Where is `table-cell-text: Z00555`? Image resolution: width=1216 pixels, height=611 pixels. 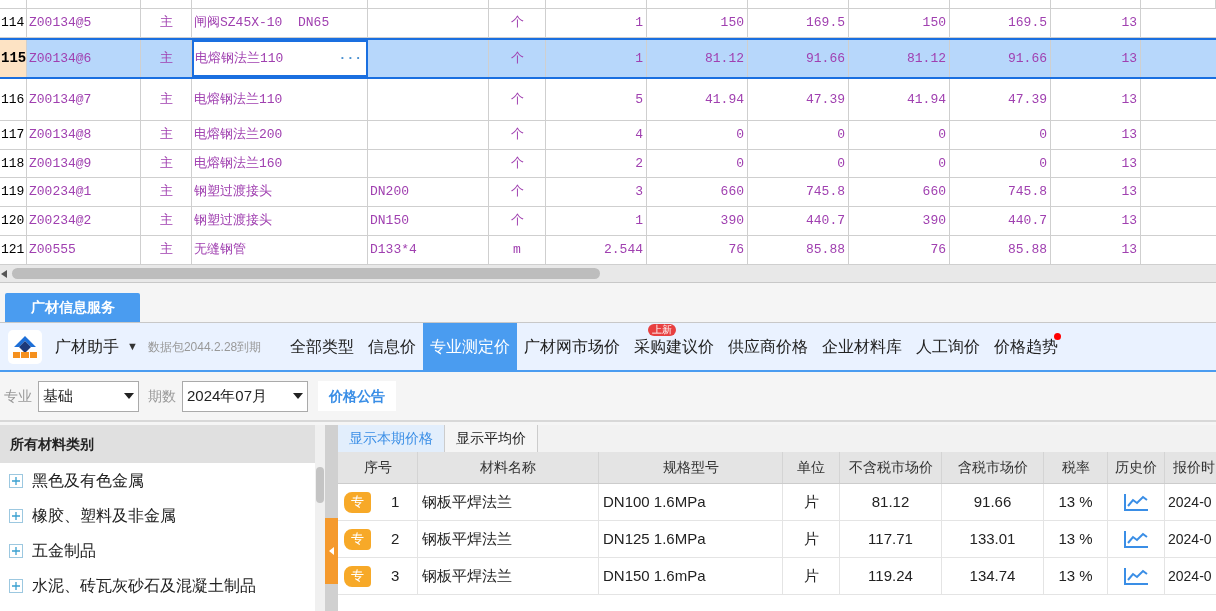 table-cell-text: Z00555 is located at coordinates (52, 250).